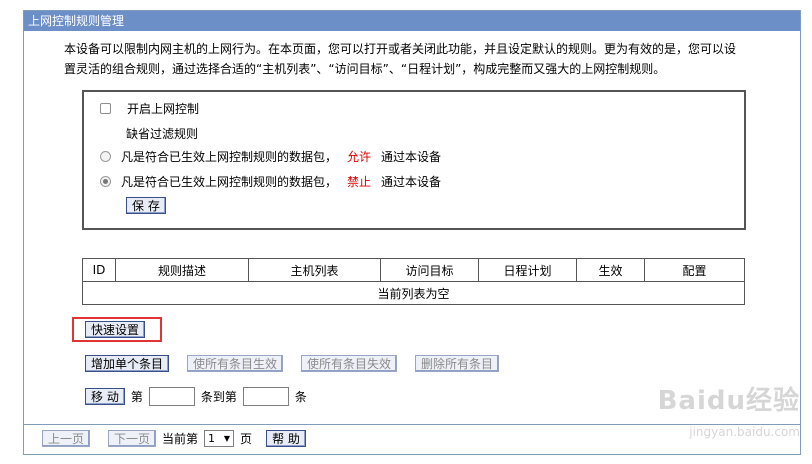 Image resolution: width=812 pixels, height=464 pixels. I want to click on quick-setup-button: 快速设置, so click(115, 329).